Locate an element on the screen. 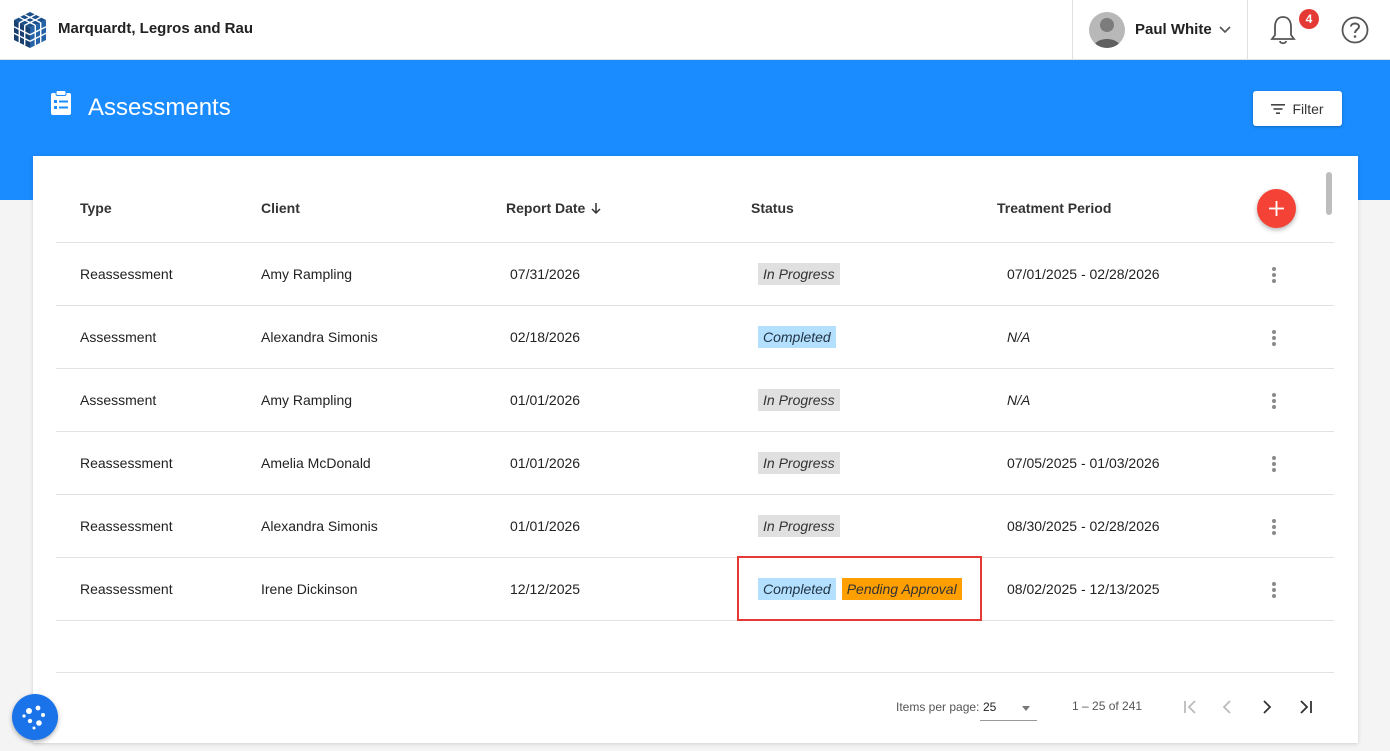 The image size is (1390, 751). status-badge: Completed is located at coordinates (797, 337).